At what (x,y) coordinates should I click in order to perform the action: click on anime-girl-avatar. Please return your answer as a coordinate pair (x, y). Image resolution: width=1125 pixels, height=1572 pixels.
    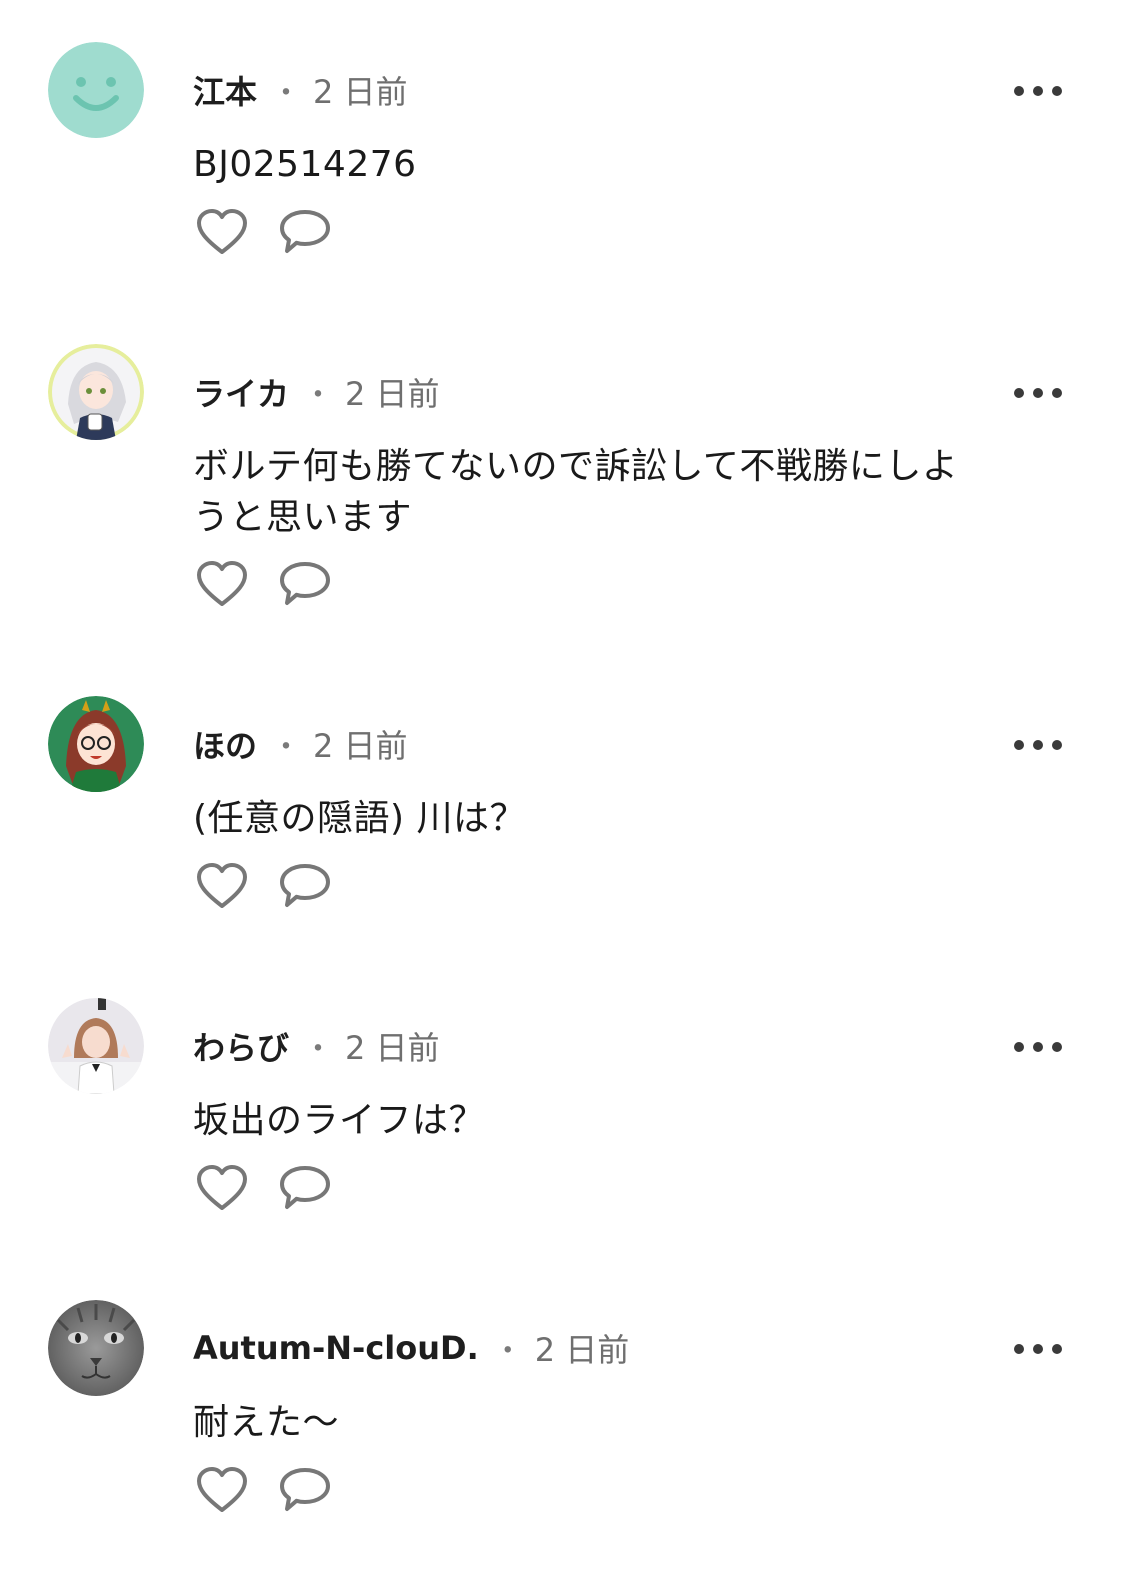
    Looking at the image, I should click on (96, 392).